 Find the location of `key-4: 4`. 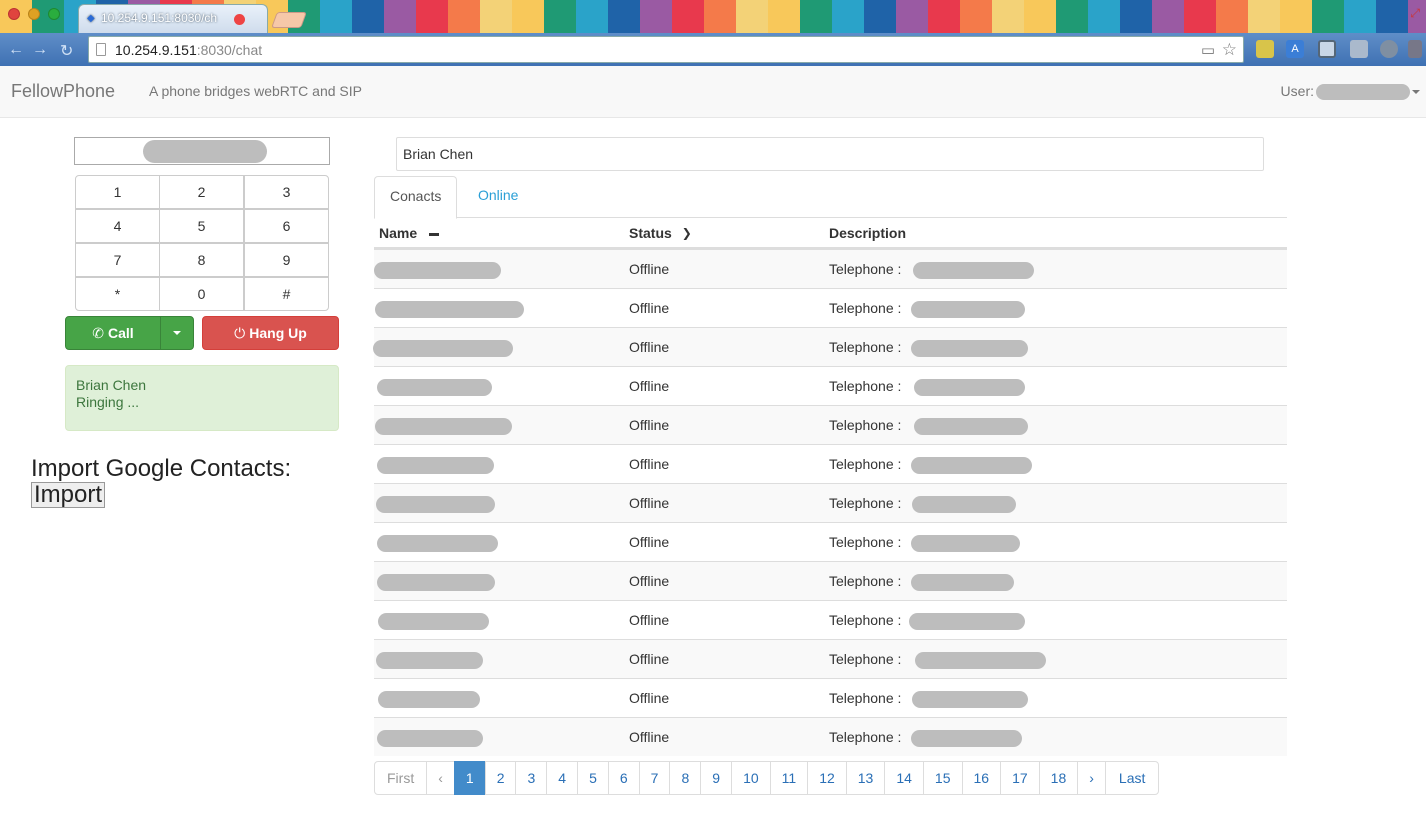

key-4: 4 is located at coordinates (117, 226).